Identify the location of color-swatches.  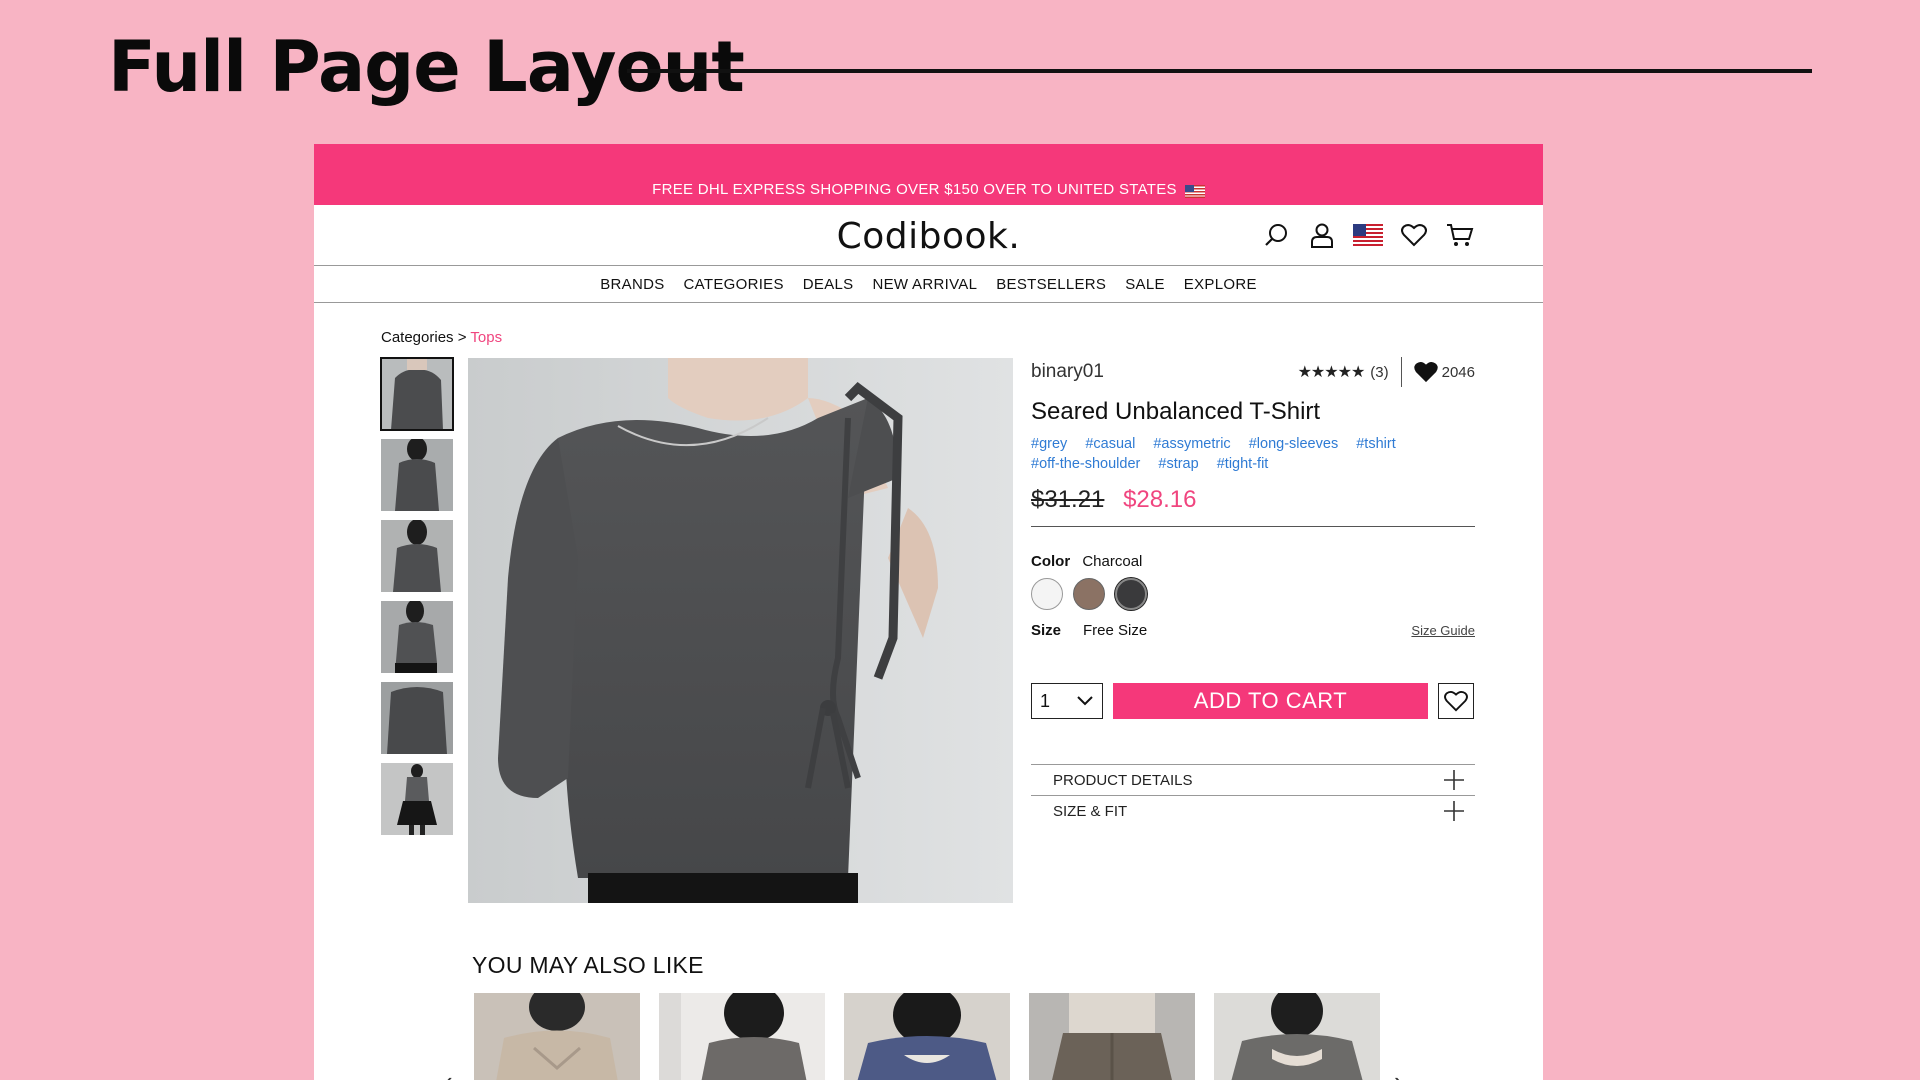
(1253, 594).